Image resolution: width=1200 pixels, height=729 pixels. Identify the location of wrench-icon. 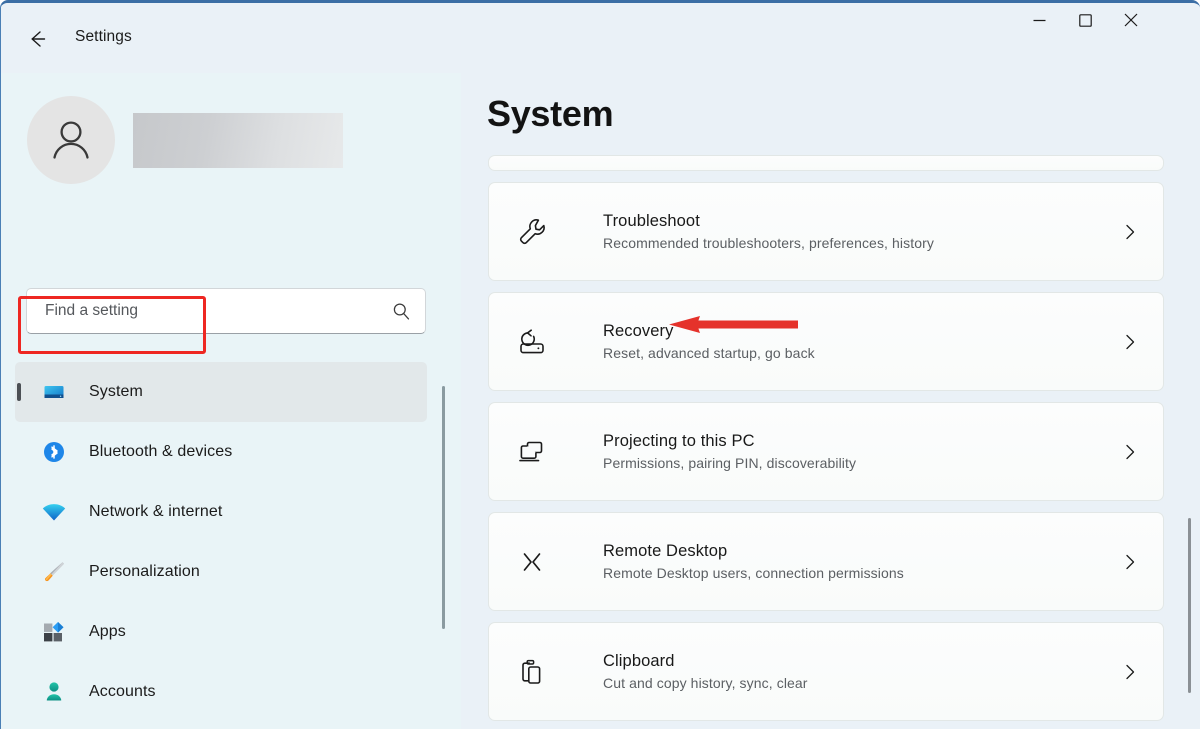
(532, 232).